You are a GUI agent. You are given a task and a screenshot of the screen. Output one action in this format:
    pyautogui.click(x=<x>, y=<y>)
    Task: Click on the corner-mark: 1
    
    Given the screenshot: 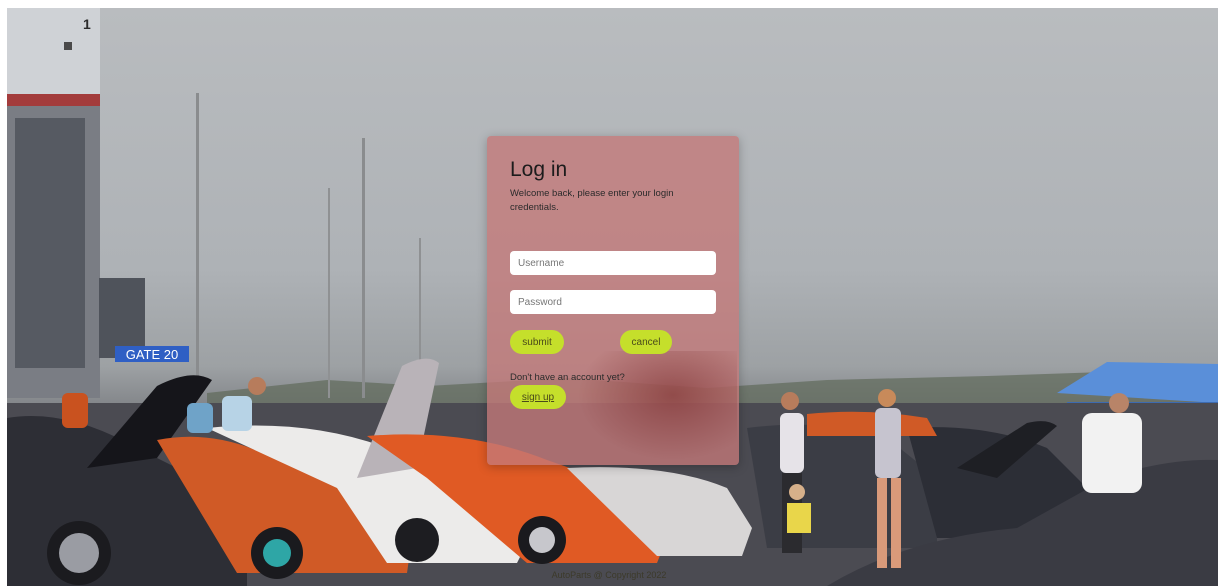 What is the action you would take?
    pyautogui.click(x=87, y=24)
    